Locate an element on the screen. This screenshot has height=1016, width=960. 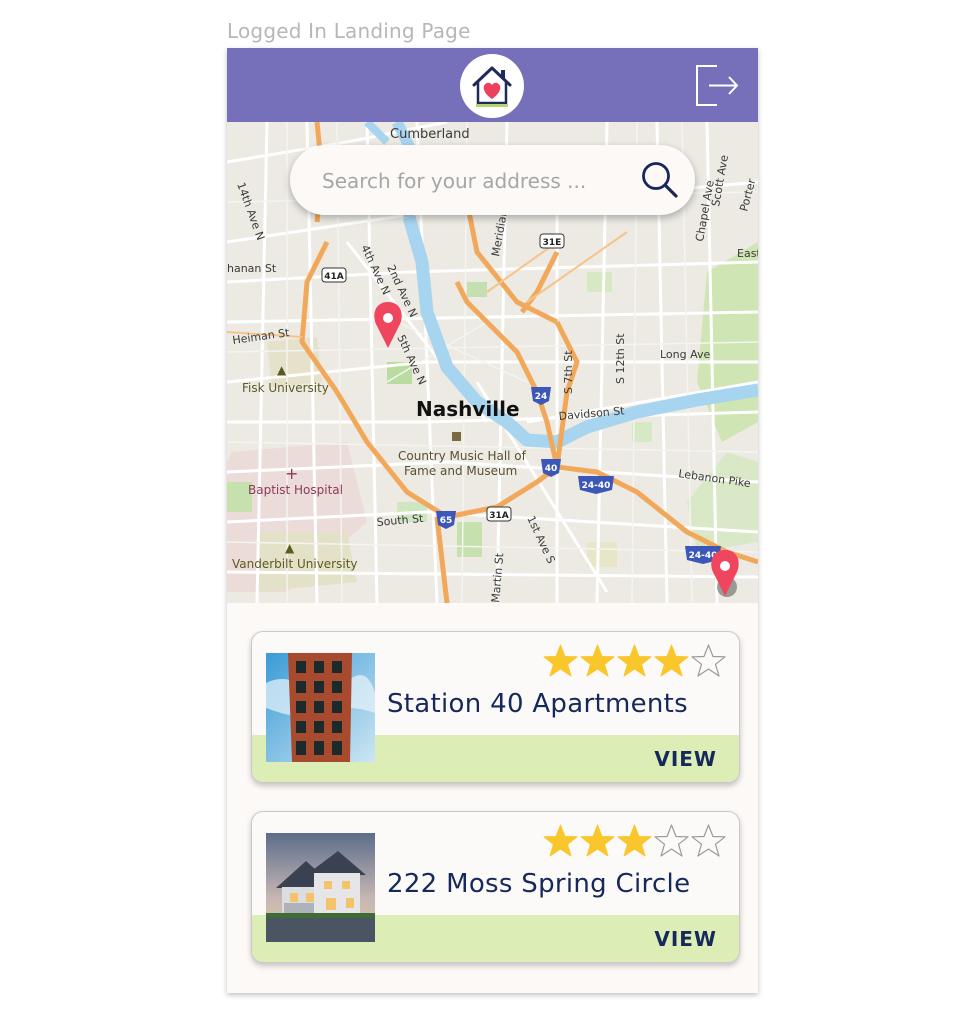
map-label-east: East is located at coordinates (747, 253).